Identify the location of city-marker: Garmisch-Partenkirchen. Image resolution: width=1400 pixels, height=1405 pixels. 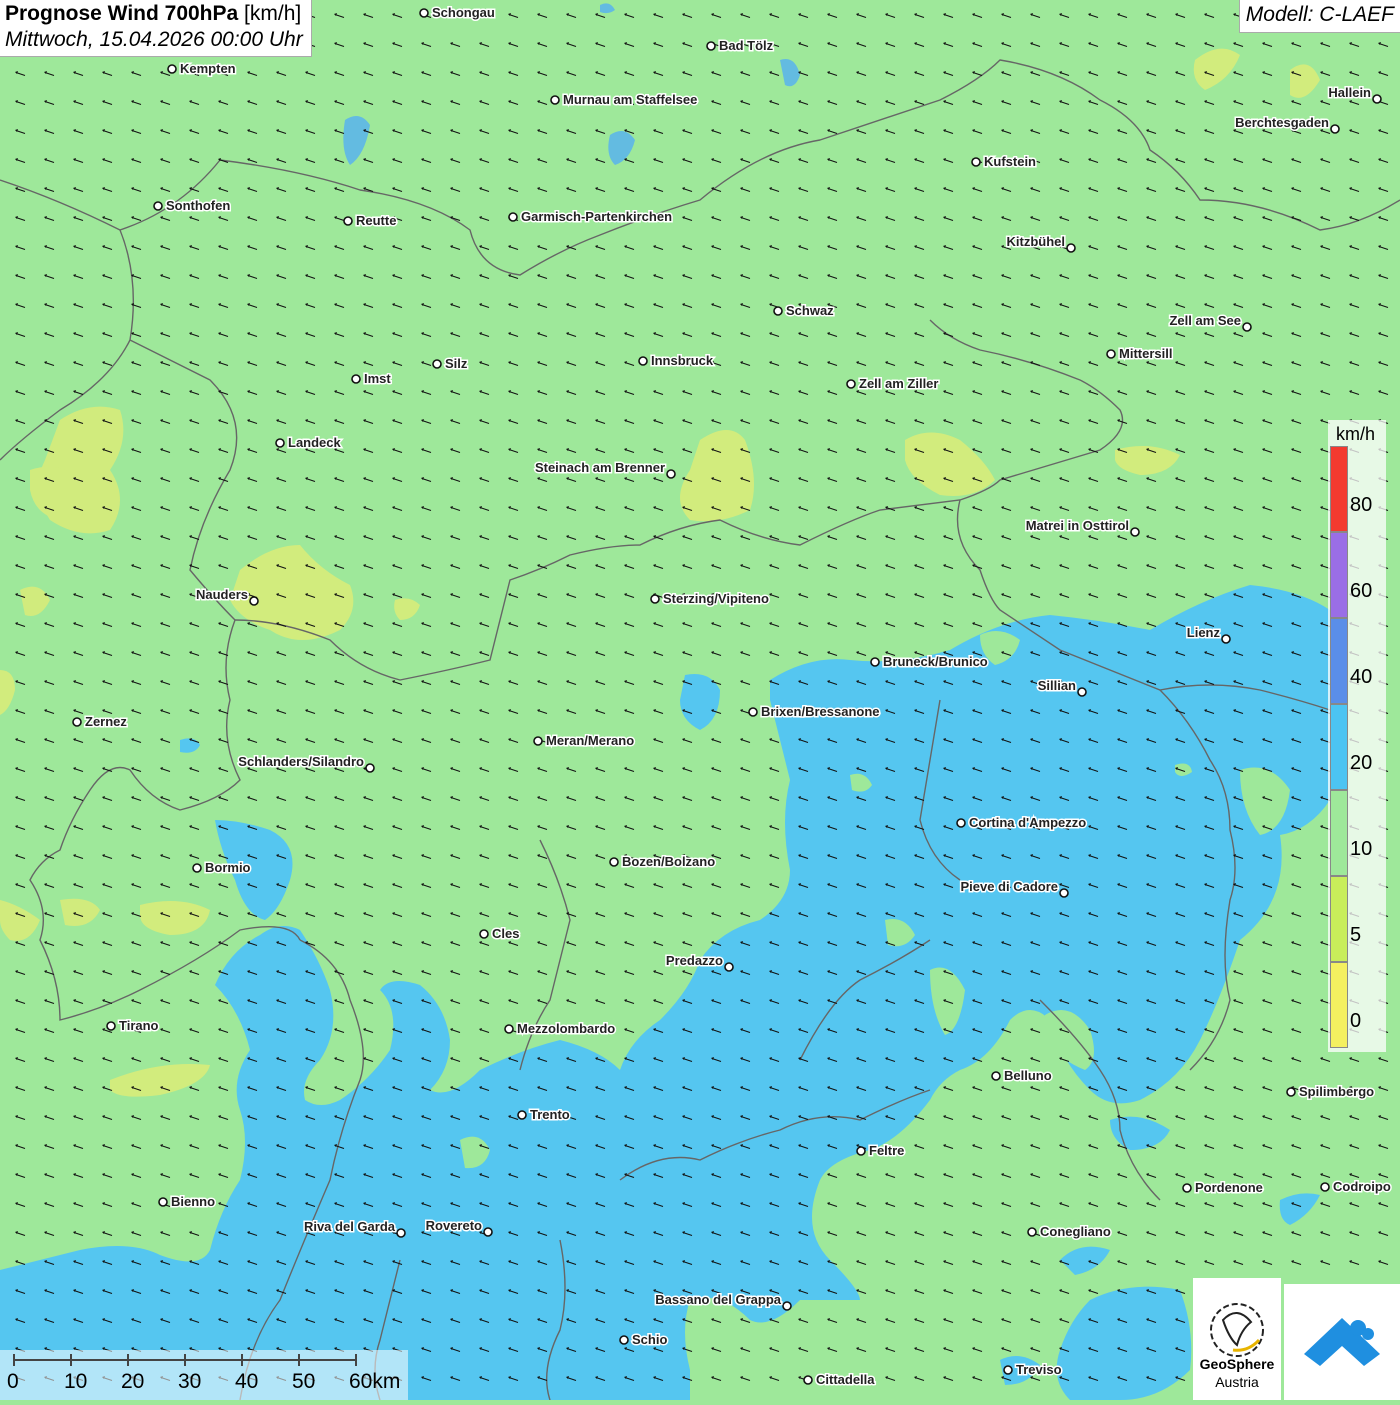
(591, 217).